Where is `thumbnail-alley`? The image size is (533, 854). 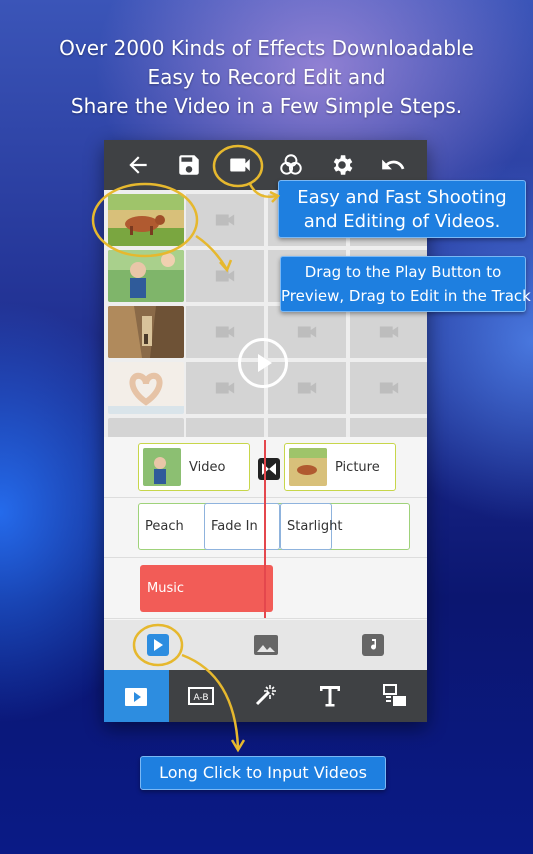 thumbnail-alley is located at coordinates (146, 332).